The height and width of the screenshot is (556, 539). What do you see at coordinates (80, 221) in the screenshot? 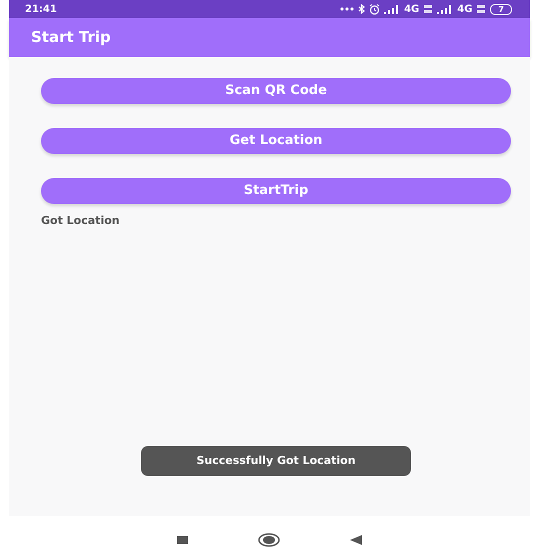
I see `status-text: Got Location` at bounding box center [80, 221].